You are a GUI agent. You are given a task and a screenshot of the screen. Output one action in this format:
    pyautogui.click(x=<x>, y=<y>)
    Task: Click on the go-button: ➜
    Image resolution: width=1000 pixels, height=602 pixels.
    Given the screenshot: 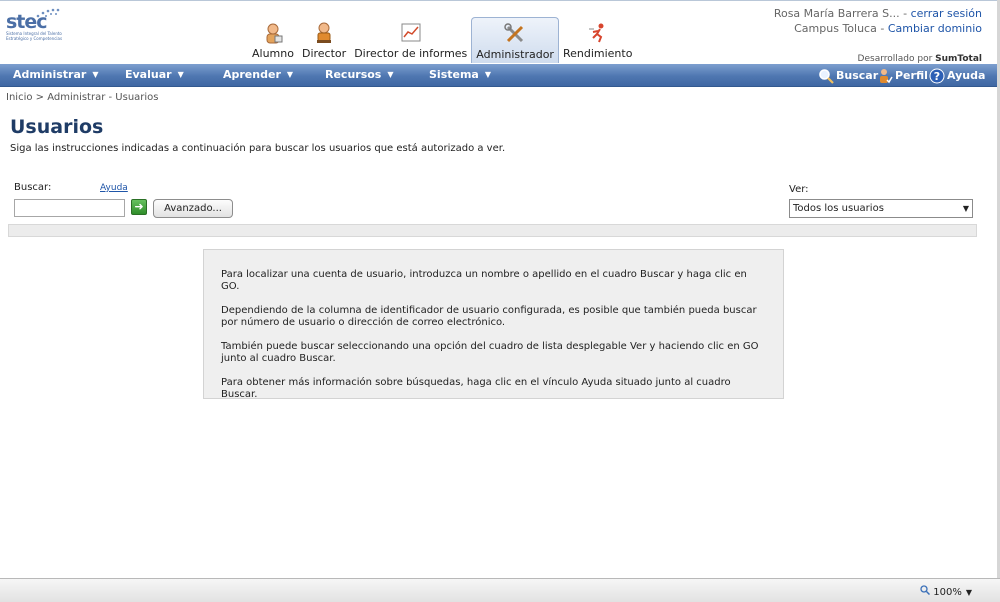 What is the action you would take?
    pyautogui.click(x=139, y=207)
    